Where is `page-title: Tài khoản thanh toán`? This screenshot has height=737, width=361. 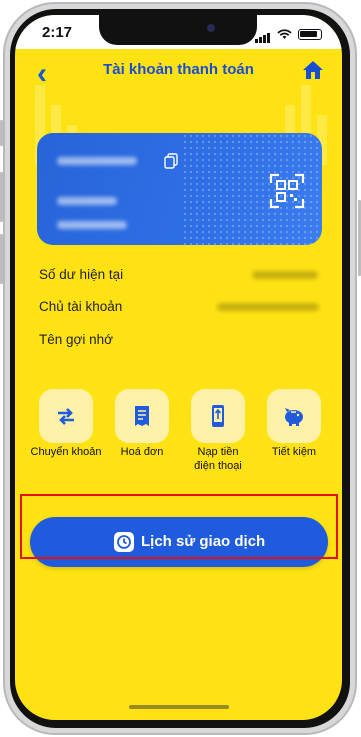
page-title: Tài khoản thanh toán is located at coordinates (178, 69).